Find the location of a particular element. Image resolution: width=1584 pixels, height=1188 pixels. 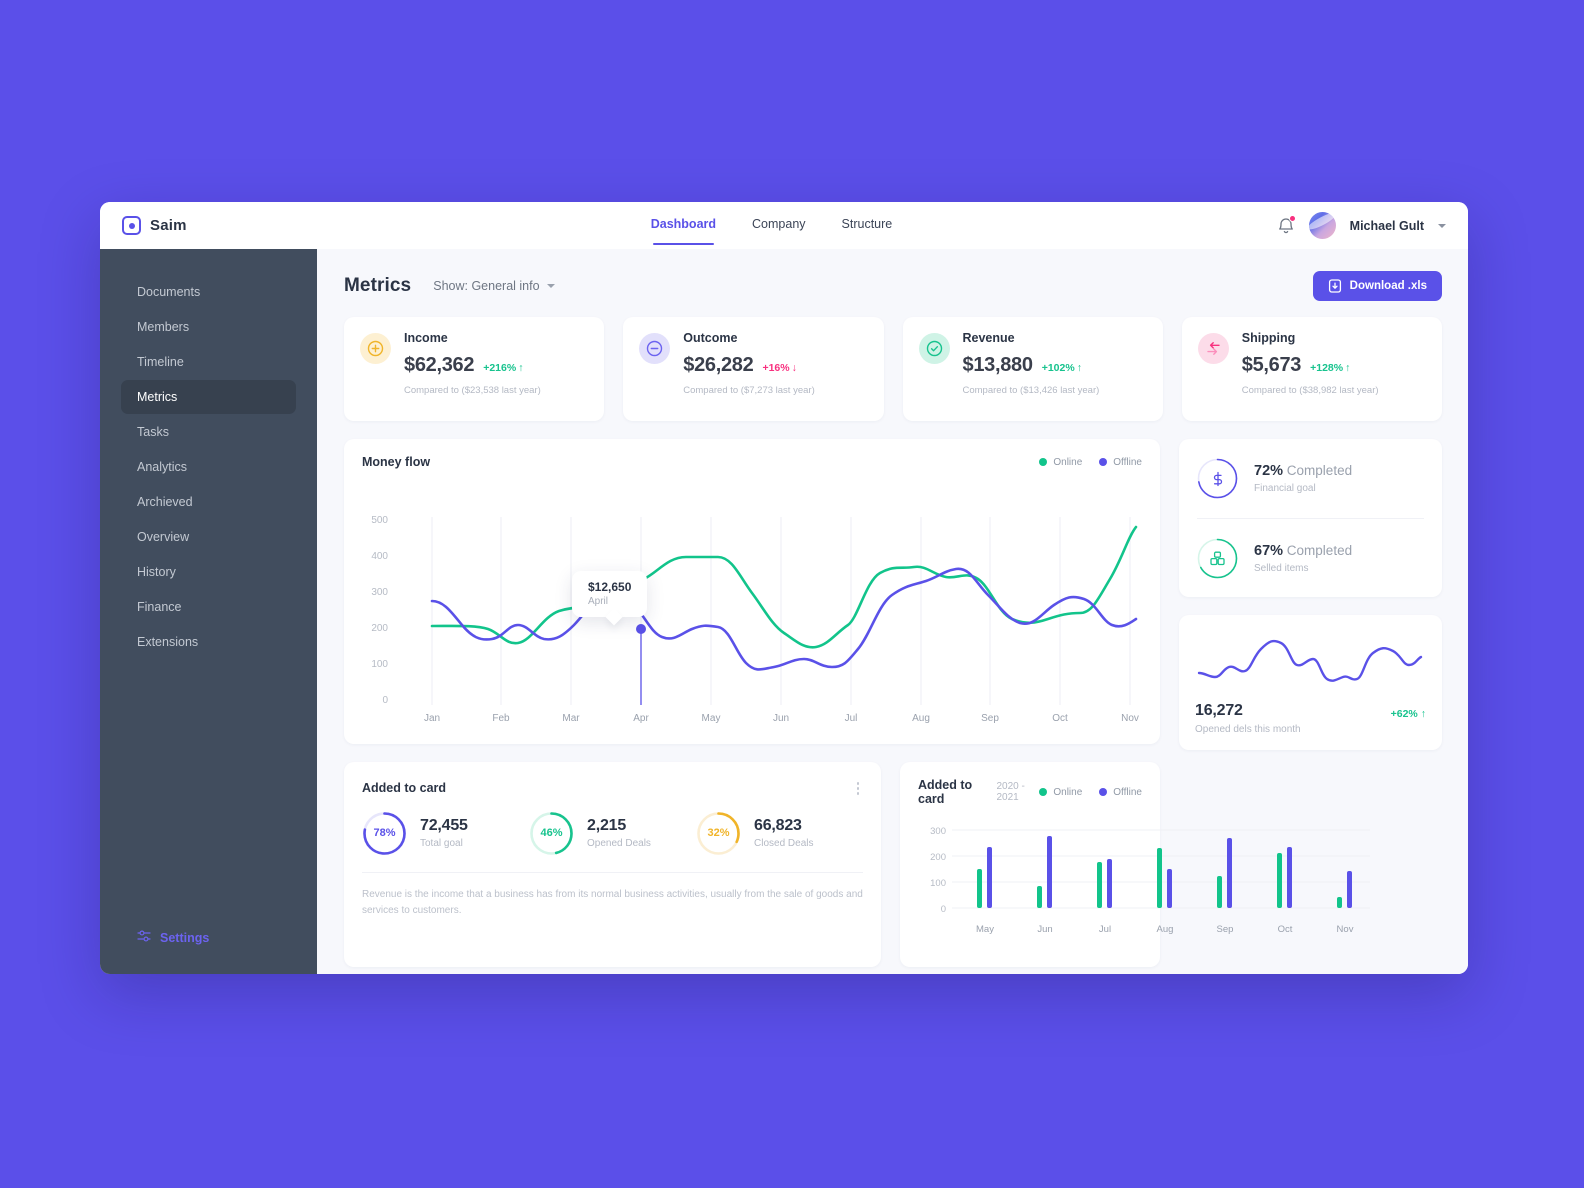

kpi-delta: +102% ↑ is located at coordinates (1062, 368).